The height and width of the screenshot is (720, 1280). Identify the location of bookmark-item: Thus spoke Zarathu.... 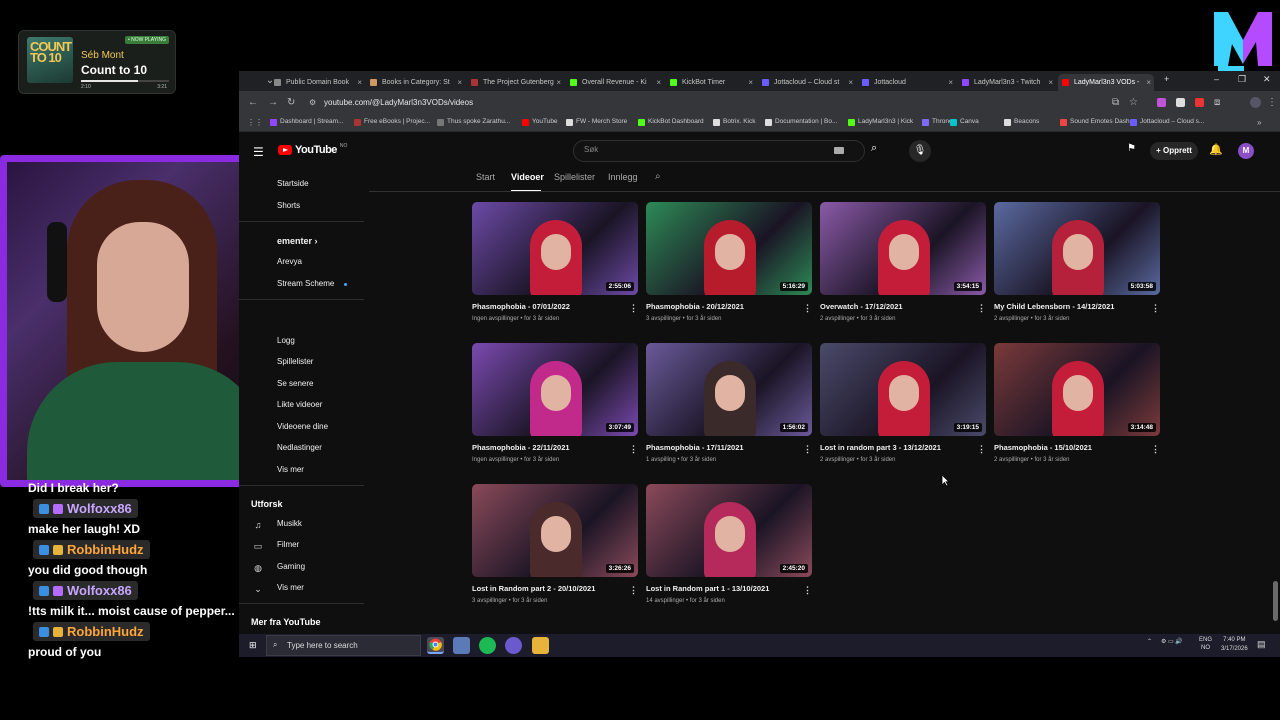
(473, 122).